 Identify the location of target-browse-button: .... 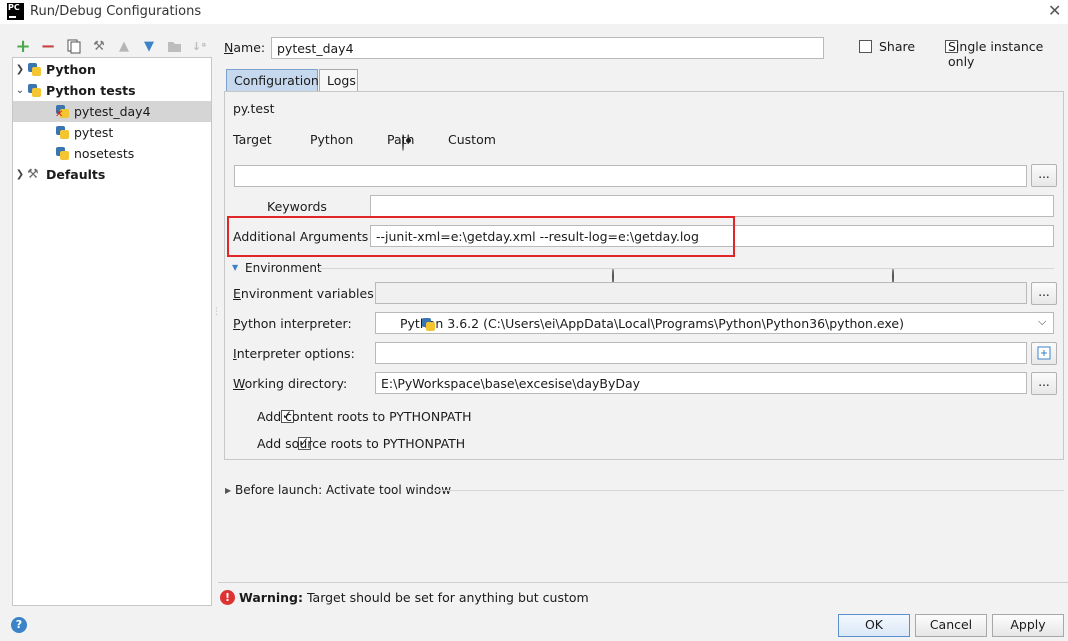
(1044, 175).